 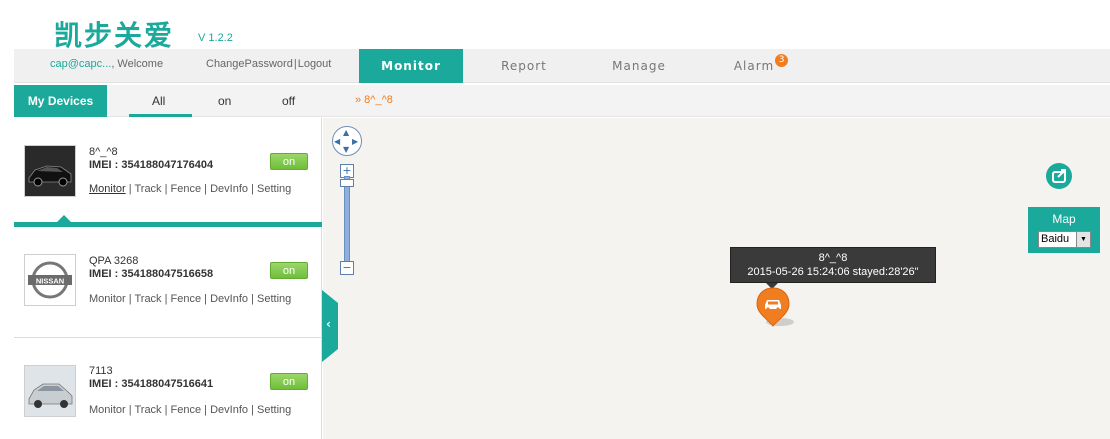 What do you see at coordinates (50, 391) in the screenshot?
I see `silver-car-icon` at bounding box center [50, 391].